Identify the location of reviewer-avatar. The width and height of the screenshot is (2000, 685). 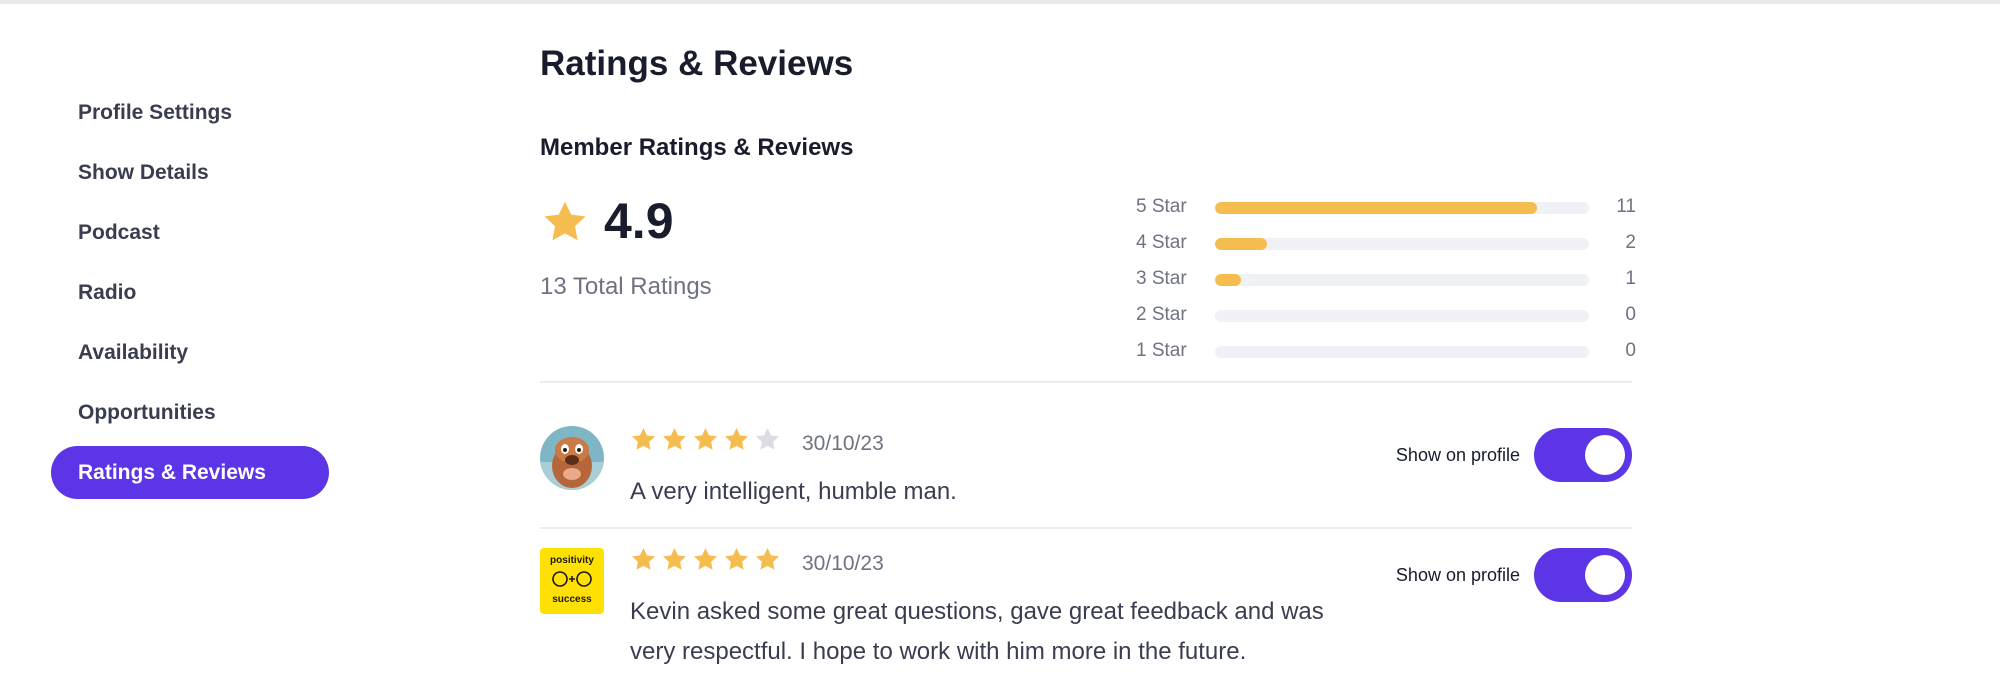
(572, 458).